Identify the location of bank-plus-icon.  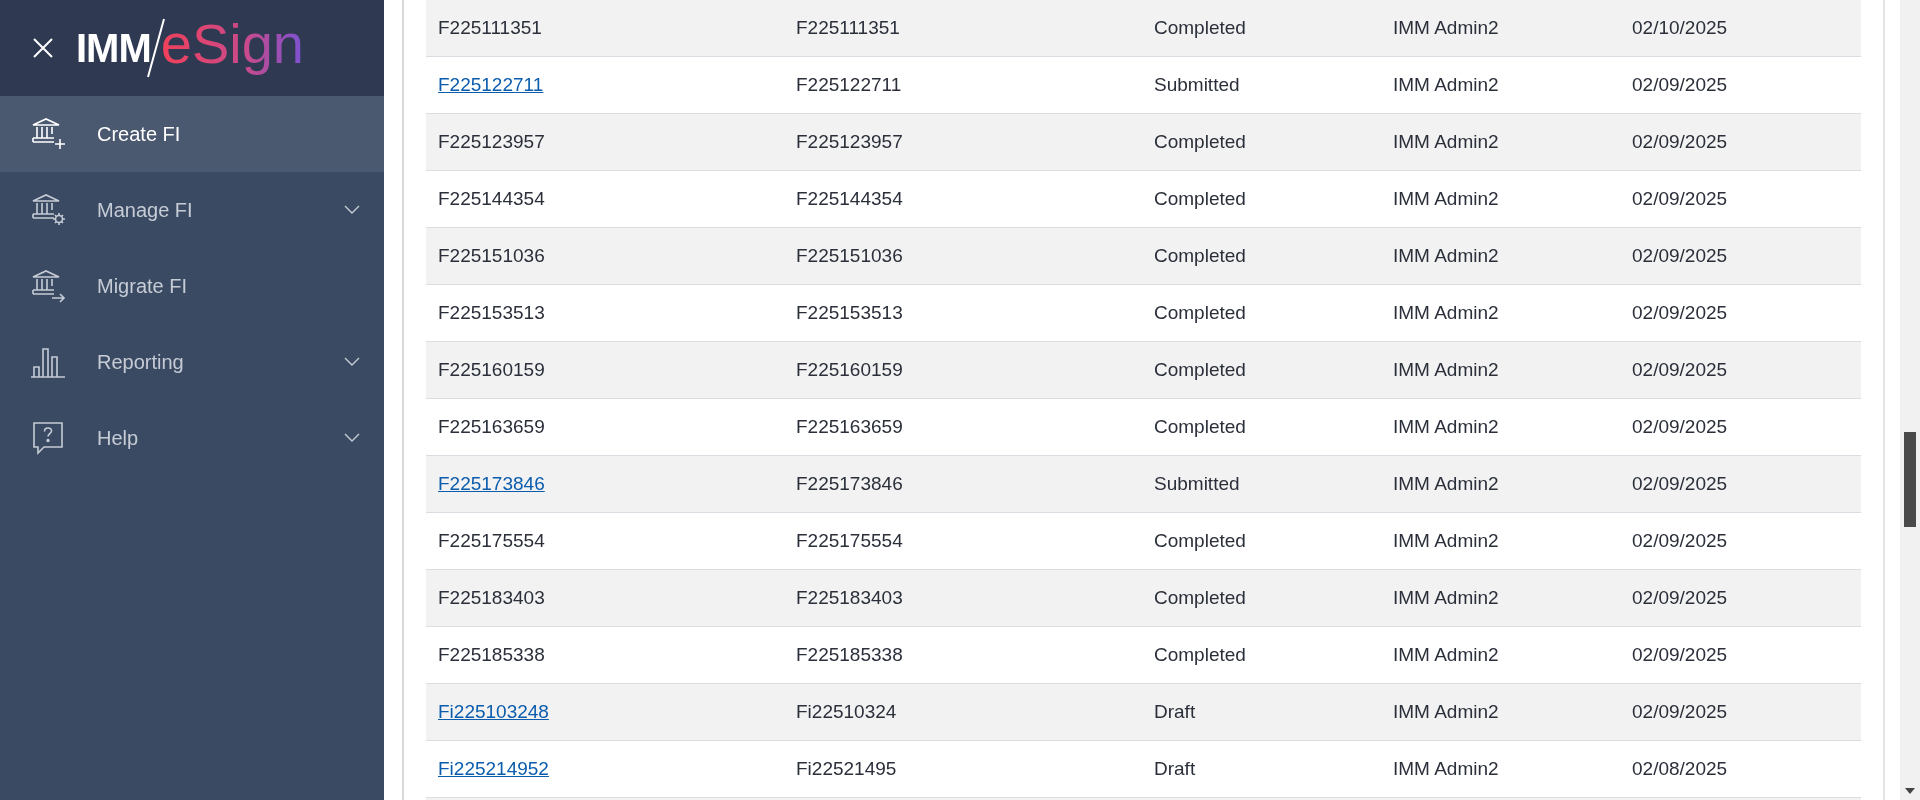
(48, 134).